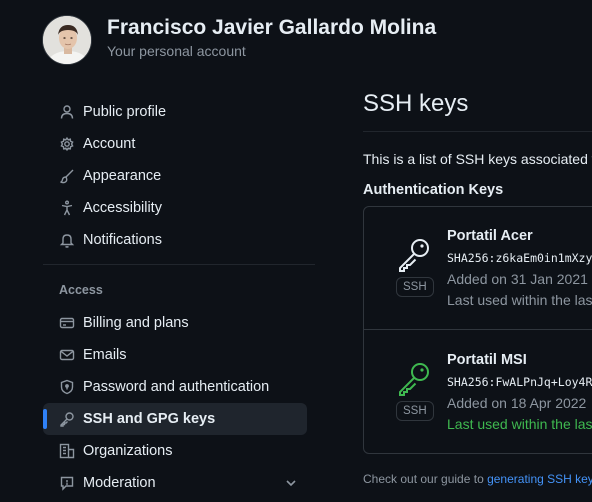  I want to click on report-icon, so click(67, 483).